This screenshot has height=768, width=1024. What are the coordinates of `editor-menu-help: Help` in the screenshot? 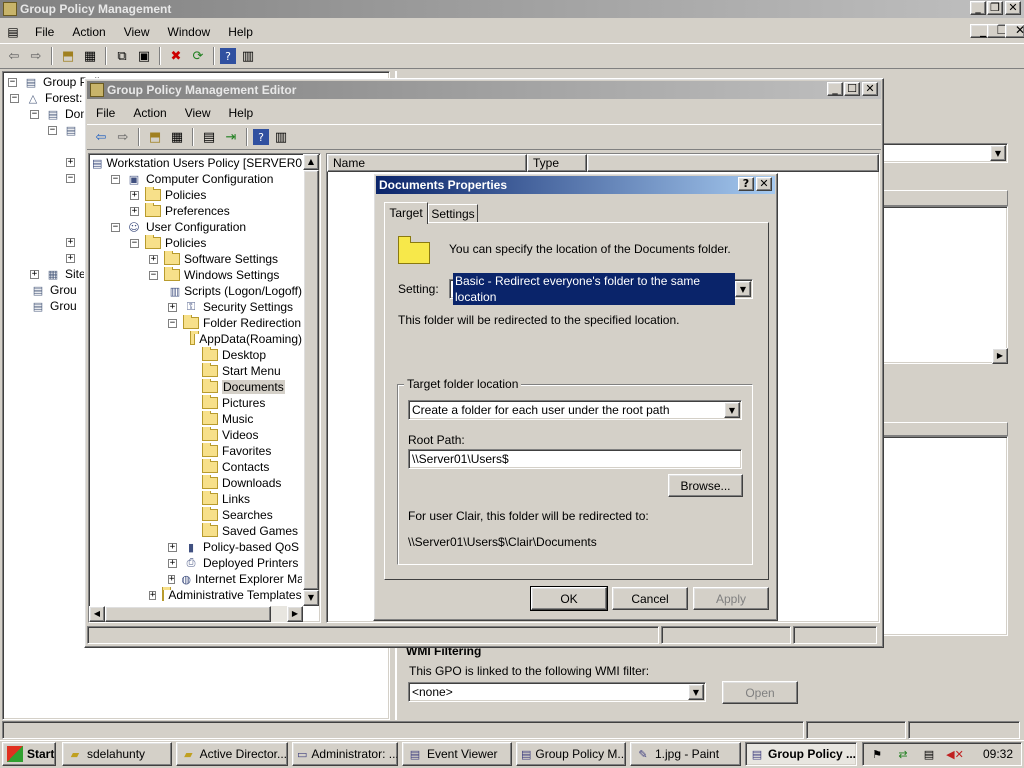 It's located at (241, 113).